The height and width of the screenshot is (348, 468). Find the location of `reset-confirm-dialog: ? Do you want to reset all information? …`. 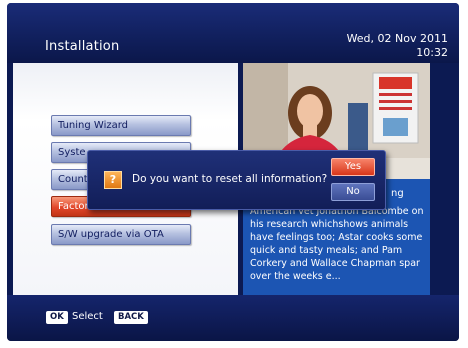

reset-confirm-dialog: ? Do you want to reset all information? … is located at coordinates (236, 180).